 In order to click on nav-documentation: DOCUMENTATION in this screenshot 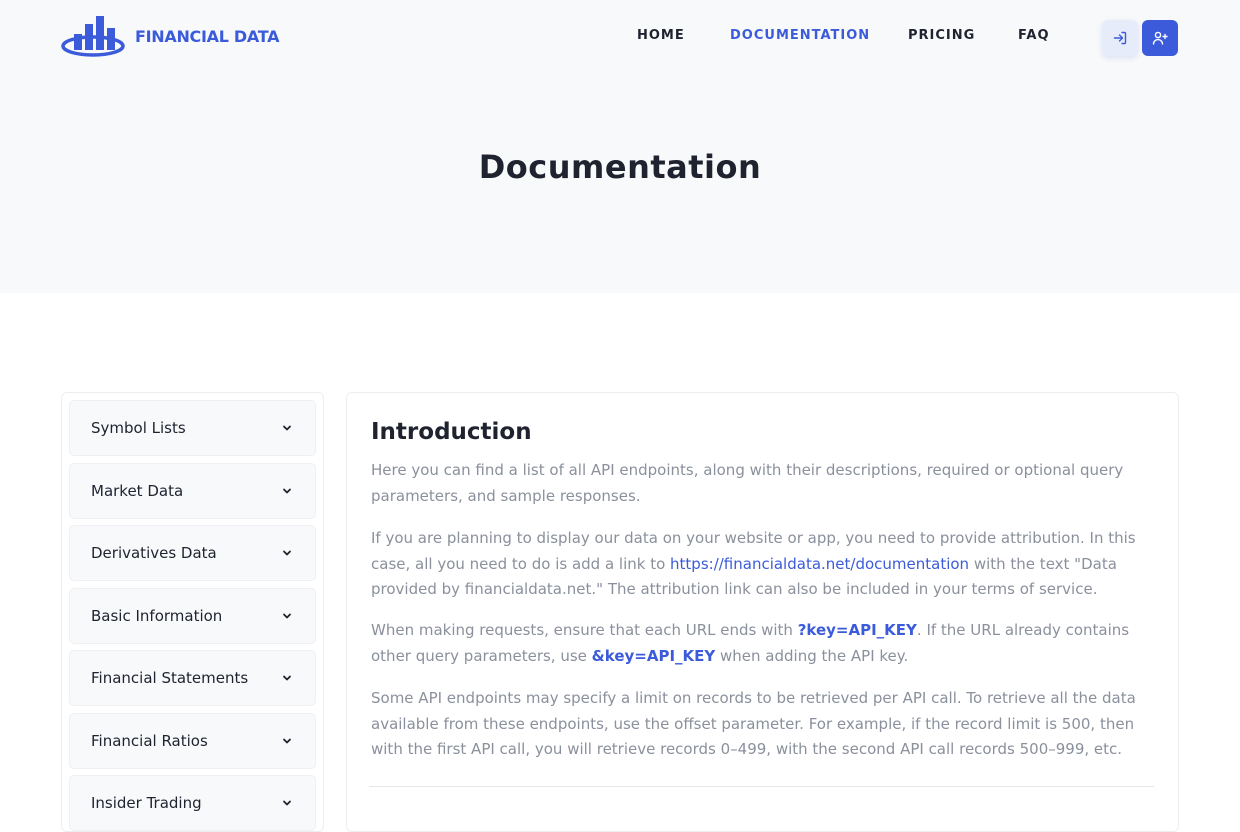, I will do `click(800, 35)`.